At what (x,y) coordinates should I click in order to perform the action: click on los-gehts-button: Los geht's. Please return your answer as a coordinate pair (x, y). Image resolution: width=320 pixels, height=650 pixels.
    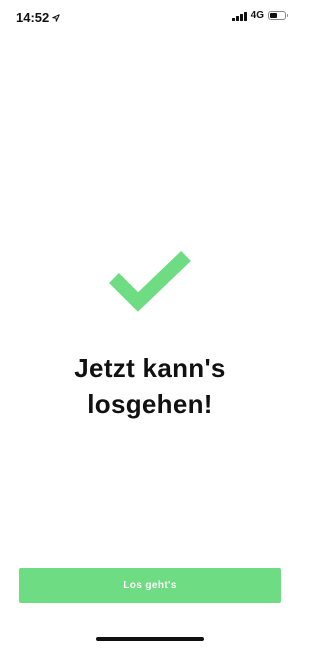
    Looking at the image, I should click on (150, 585).